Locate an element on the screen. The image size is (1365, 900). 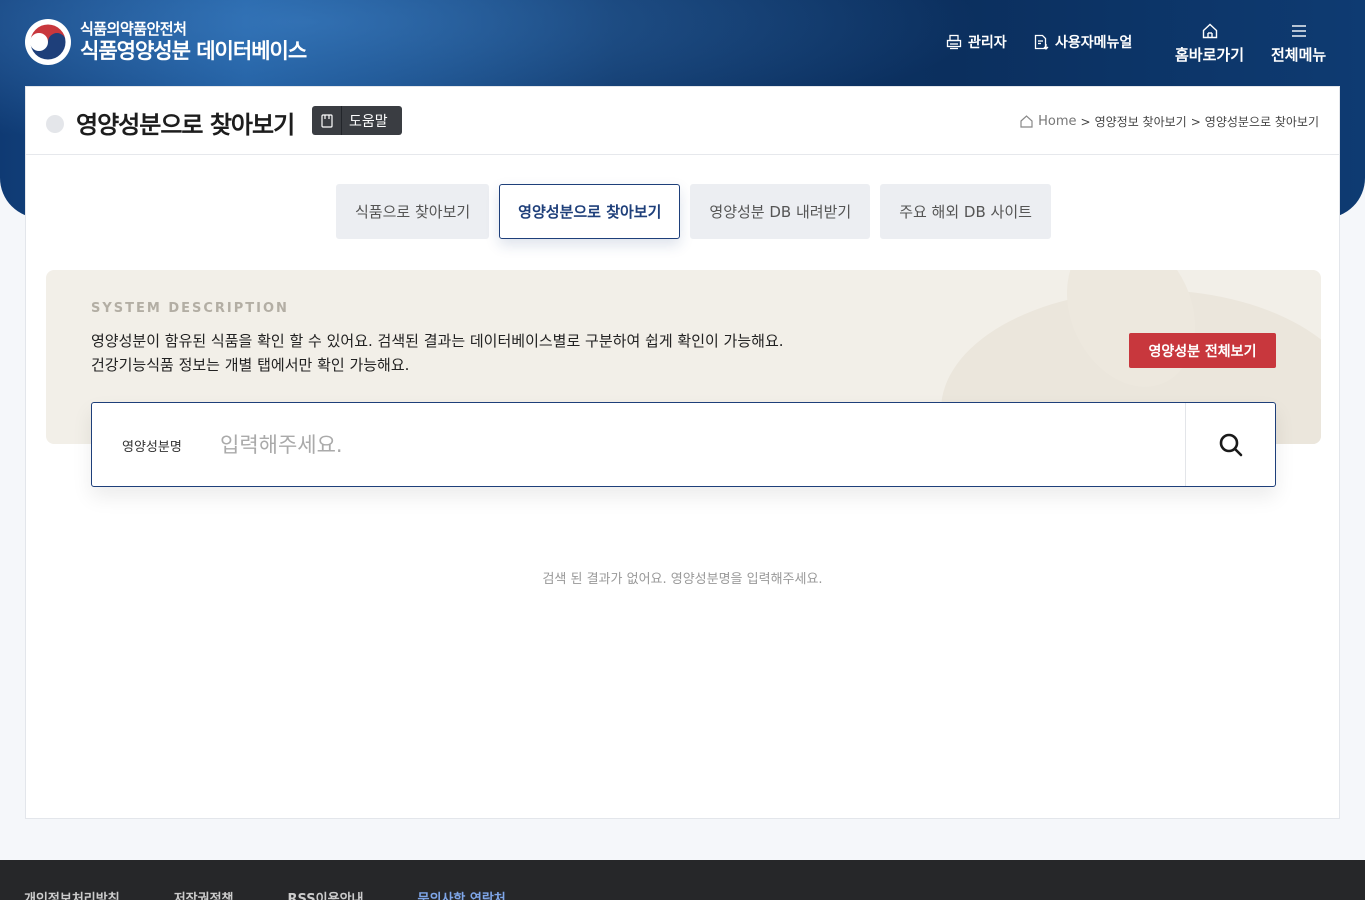
full-menu-label: 전체메뉴 is located at coordinates (1299, 55).